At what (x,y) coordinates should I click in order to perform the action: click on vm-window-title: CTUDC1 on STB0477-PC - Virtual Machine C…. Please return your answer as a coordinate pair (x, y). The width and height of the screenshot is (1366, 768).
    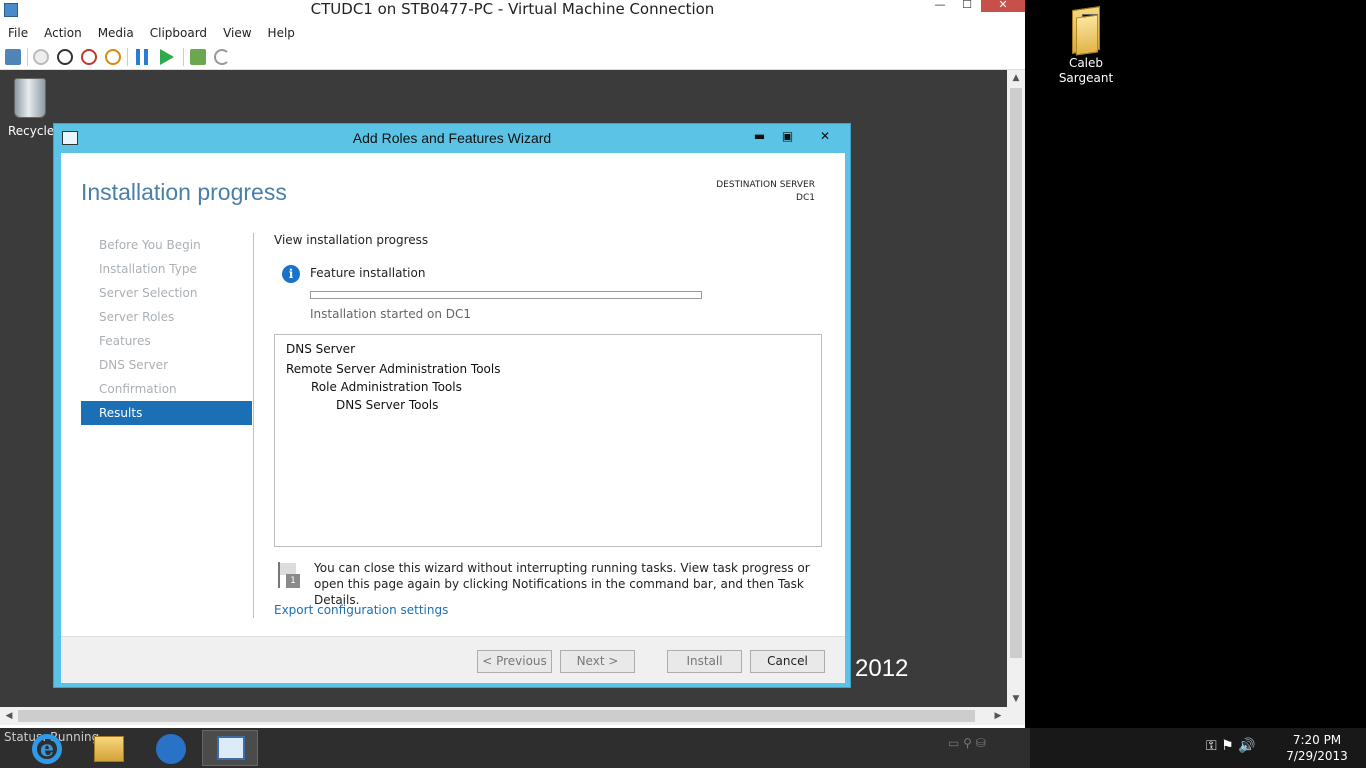
    Looking at the image, I should click on (512, 9).